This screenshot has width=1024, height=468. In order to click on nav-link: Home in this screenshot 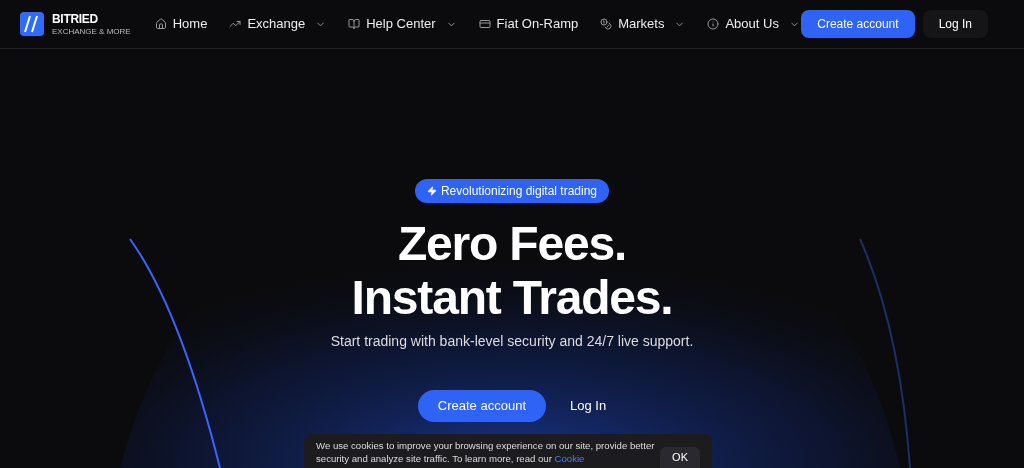, I will do `click(181, 24)`.